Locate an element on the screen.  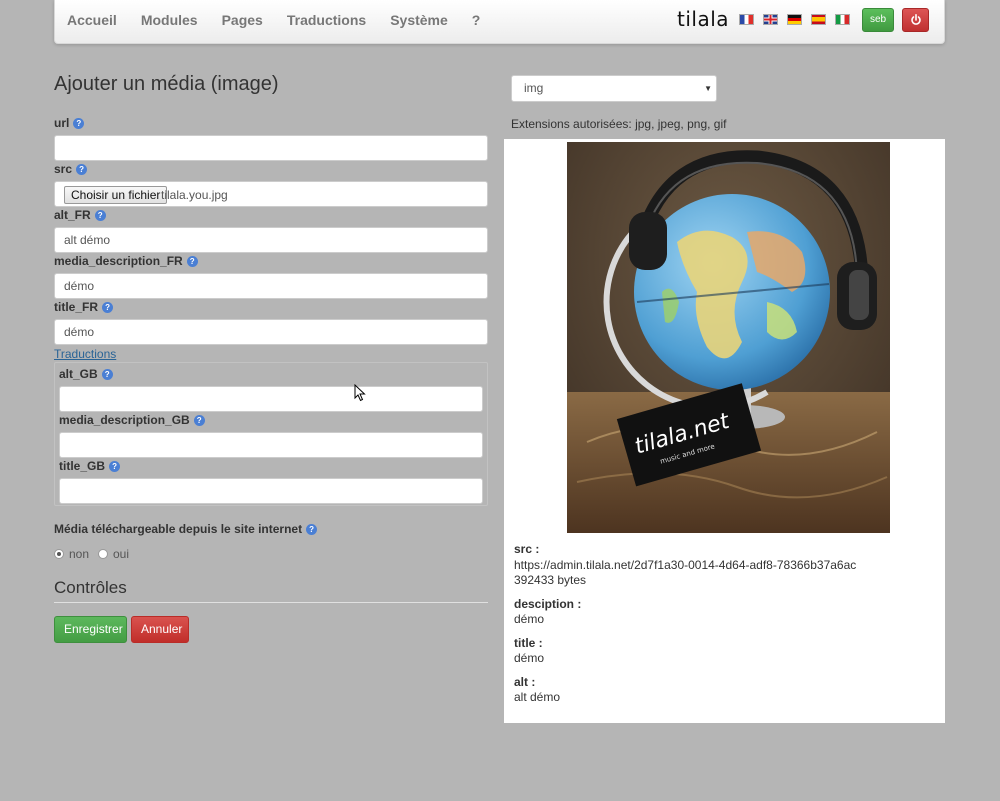
radio-non-button is located at coordinates (59, 554).